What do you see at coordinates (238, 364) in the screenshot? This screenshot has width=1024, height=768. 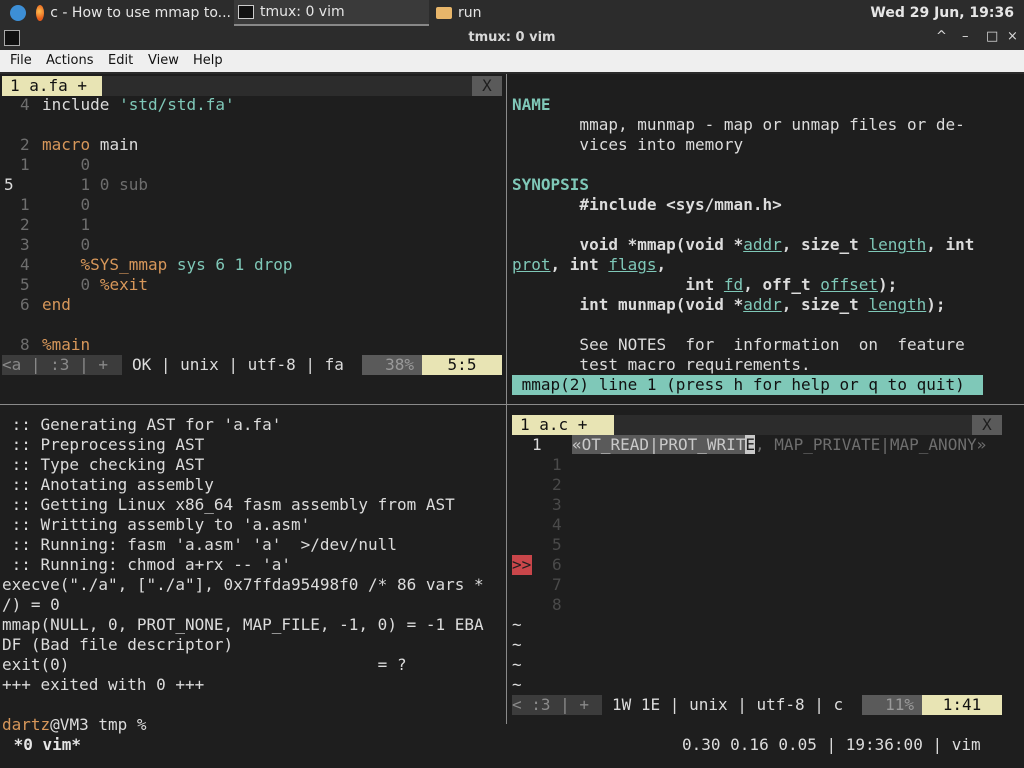 I see `vim-status-info: OK | unix | utf-8 | fa` at bounding box center [238, 364].